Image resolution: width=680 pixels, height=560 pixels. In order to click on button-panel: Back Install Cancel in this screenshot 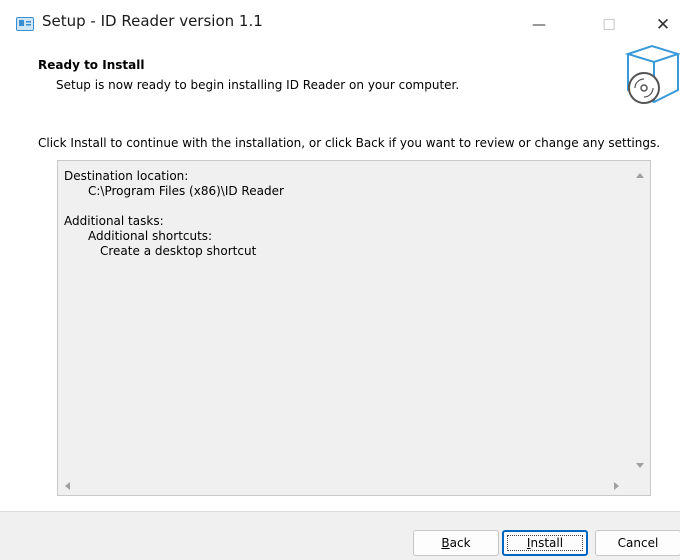, I will do `click(340, 535)`.